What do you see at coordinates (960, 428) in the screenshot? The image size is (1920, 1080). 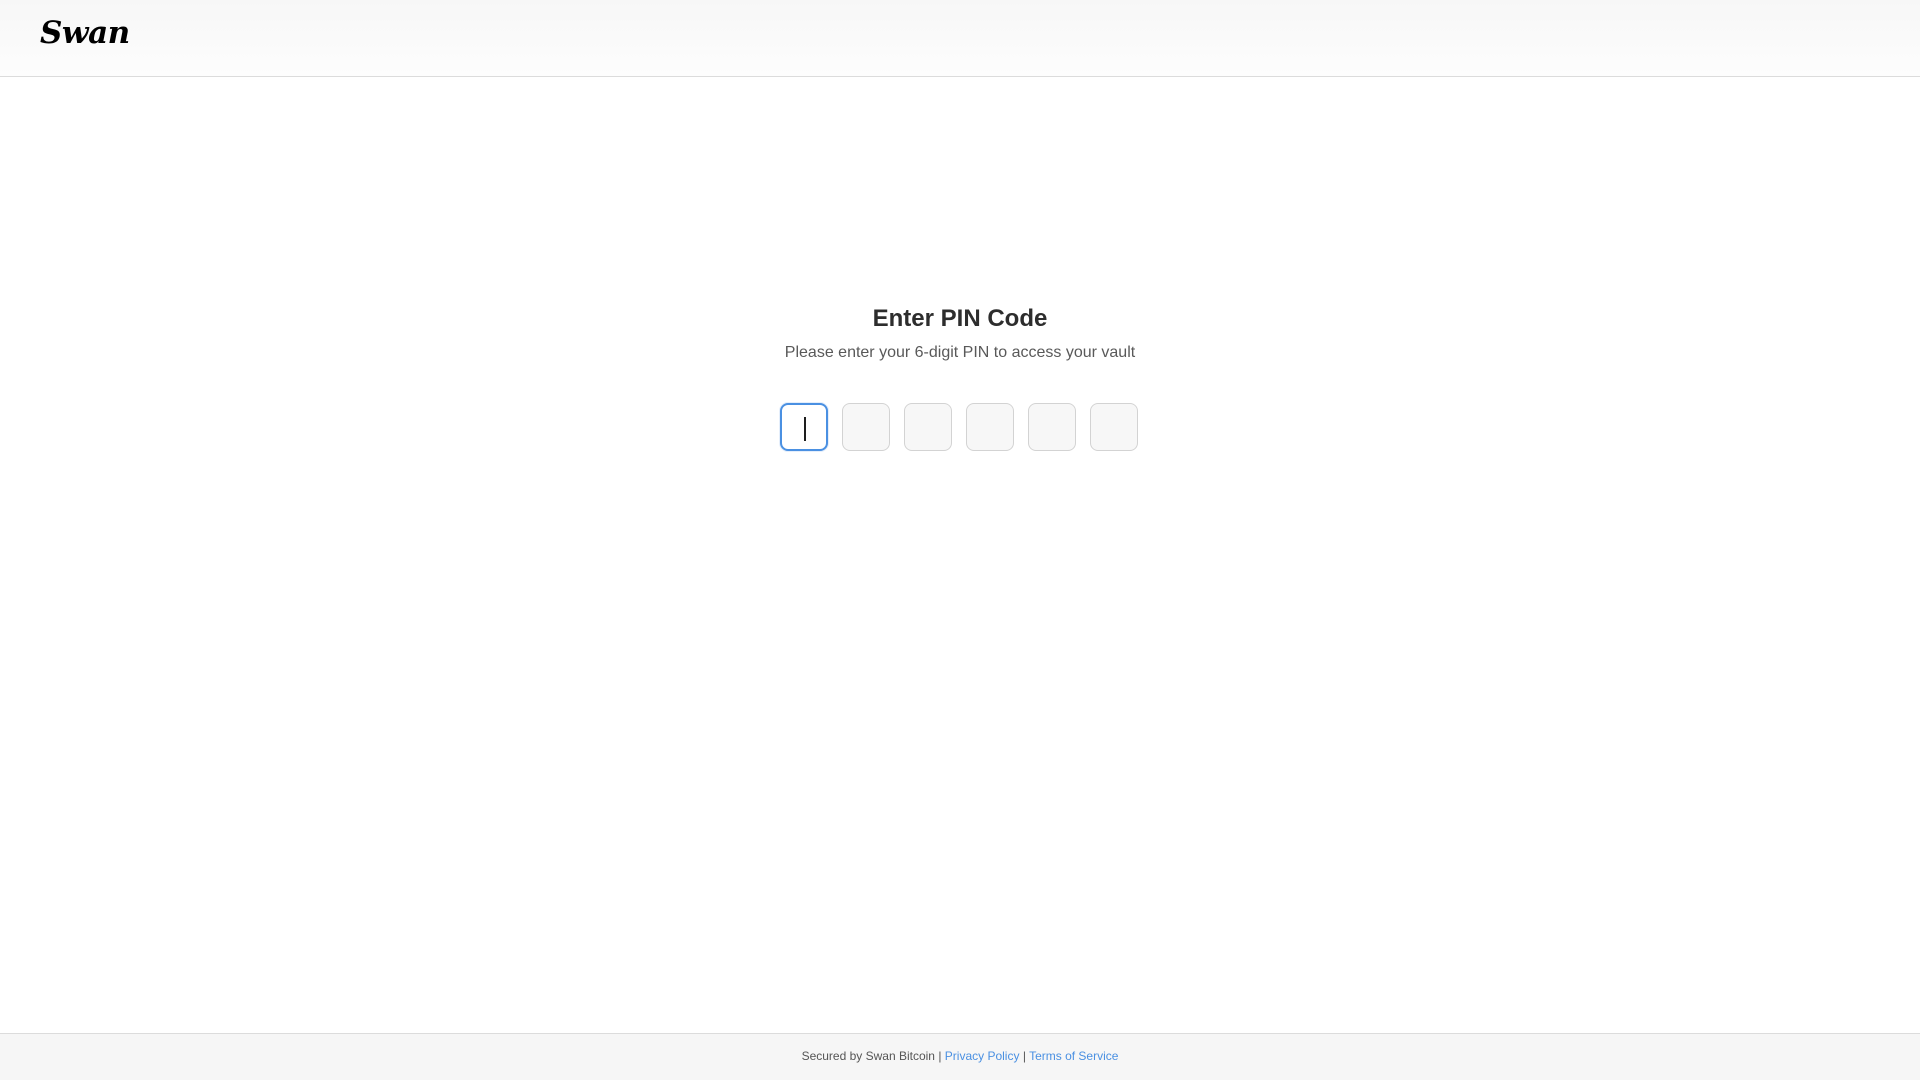 I see `pin-input-group` at bounding box center [960, 428].